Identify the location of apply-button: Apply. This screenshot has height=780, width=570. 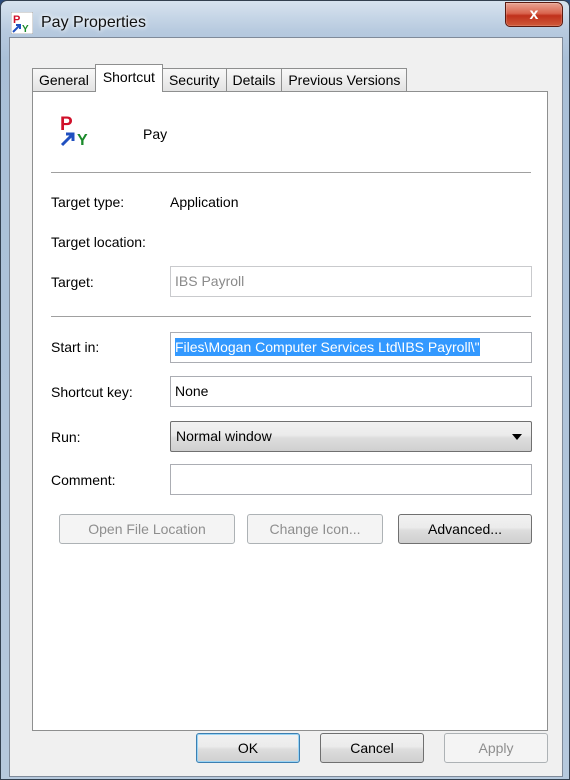
(496, 748).